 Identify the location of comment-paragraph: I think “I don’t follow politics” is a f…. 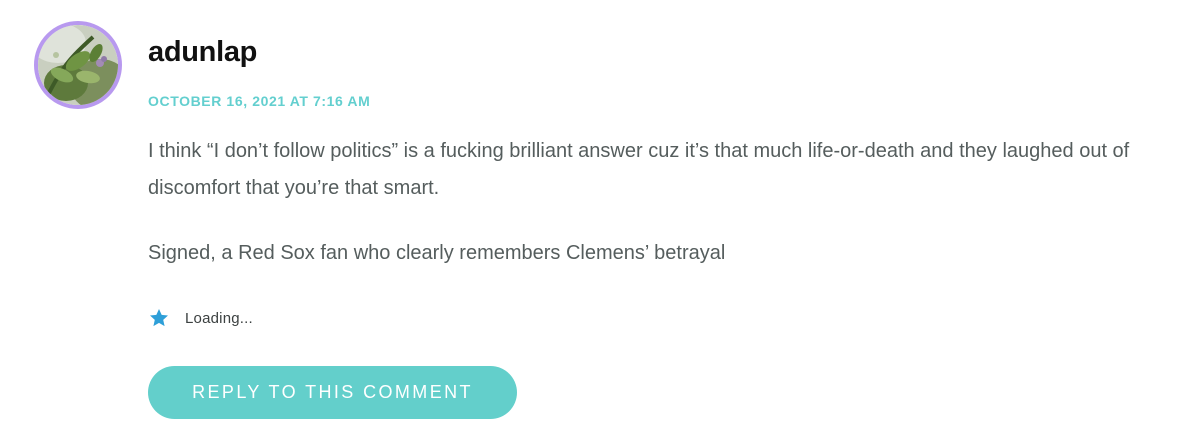
(639, 169).